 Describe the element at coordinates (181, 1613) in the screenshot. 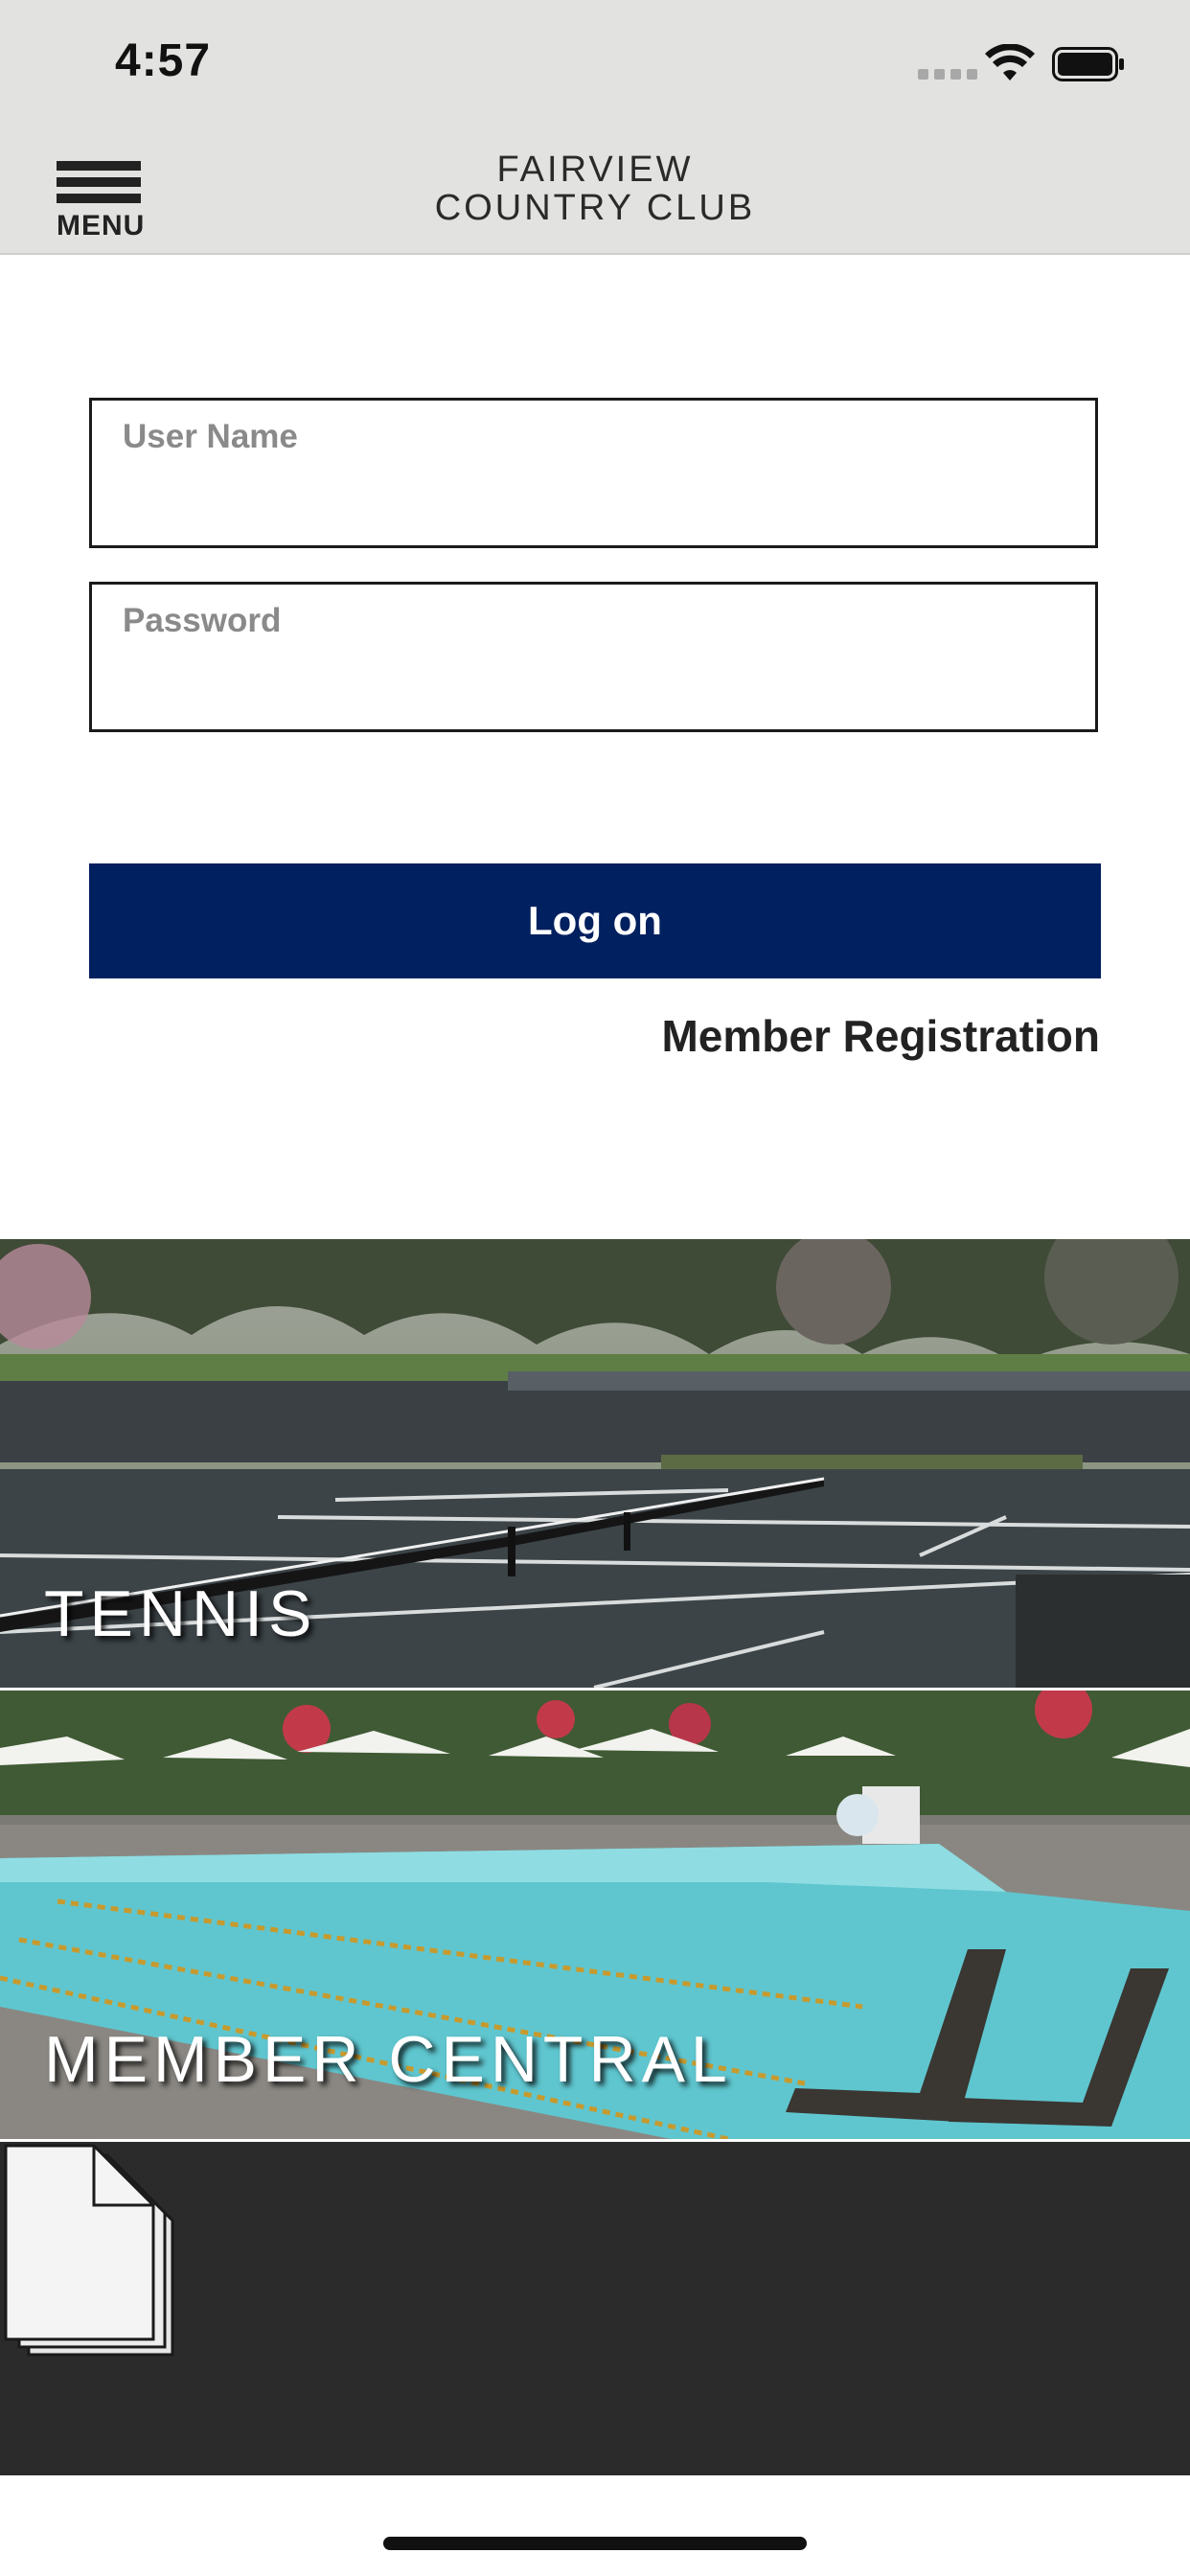

I see `tennis-tile-label: TENNIS` at that location.